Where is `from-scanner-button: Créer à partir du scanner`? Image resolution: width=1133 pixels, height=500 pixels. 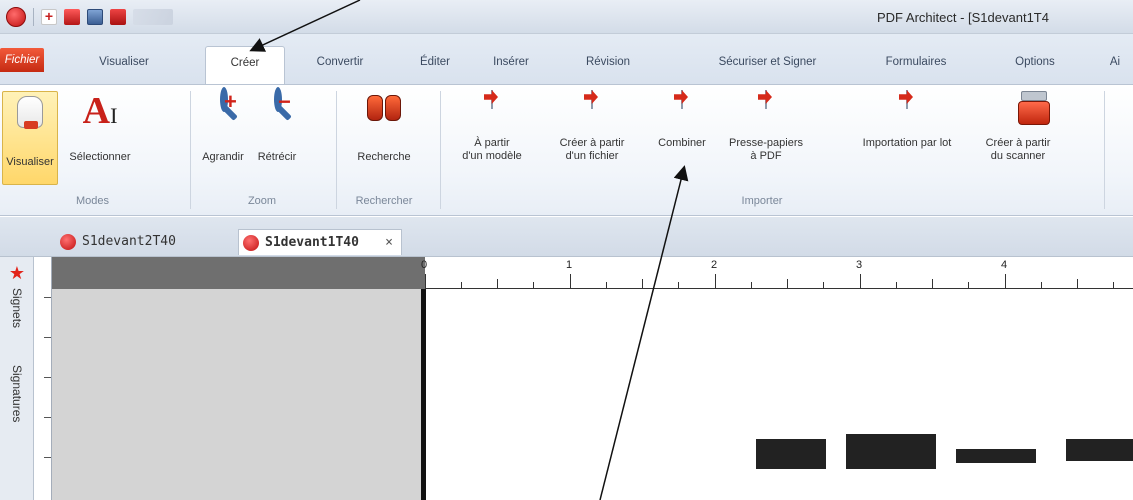 from-scanner-button: Créer à partir du scanner is located at coordinates (1018, 138).